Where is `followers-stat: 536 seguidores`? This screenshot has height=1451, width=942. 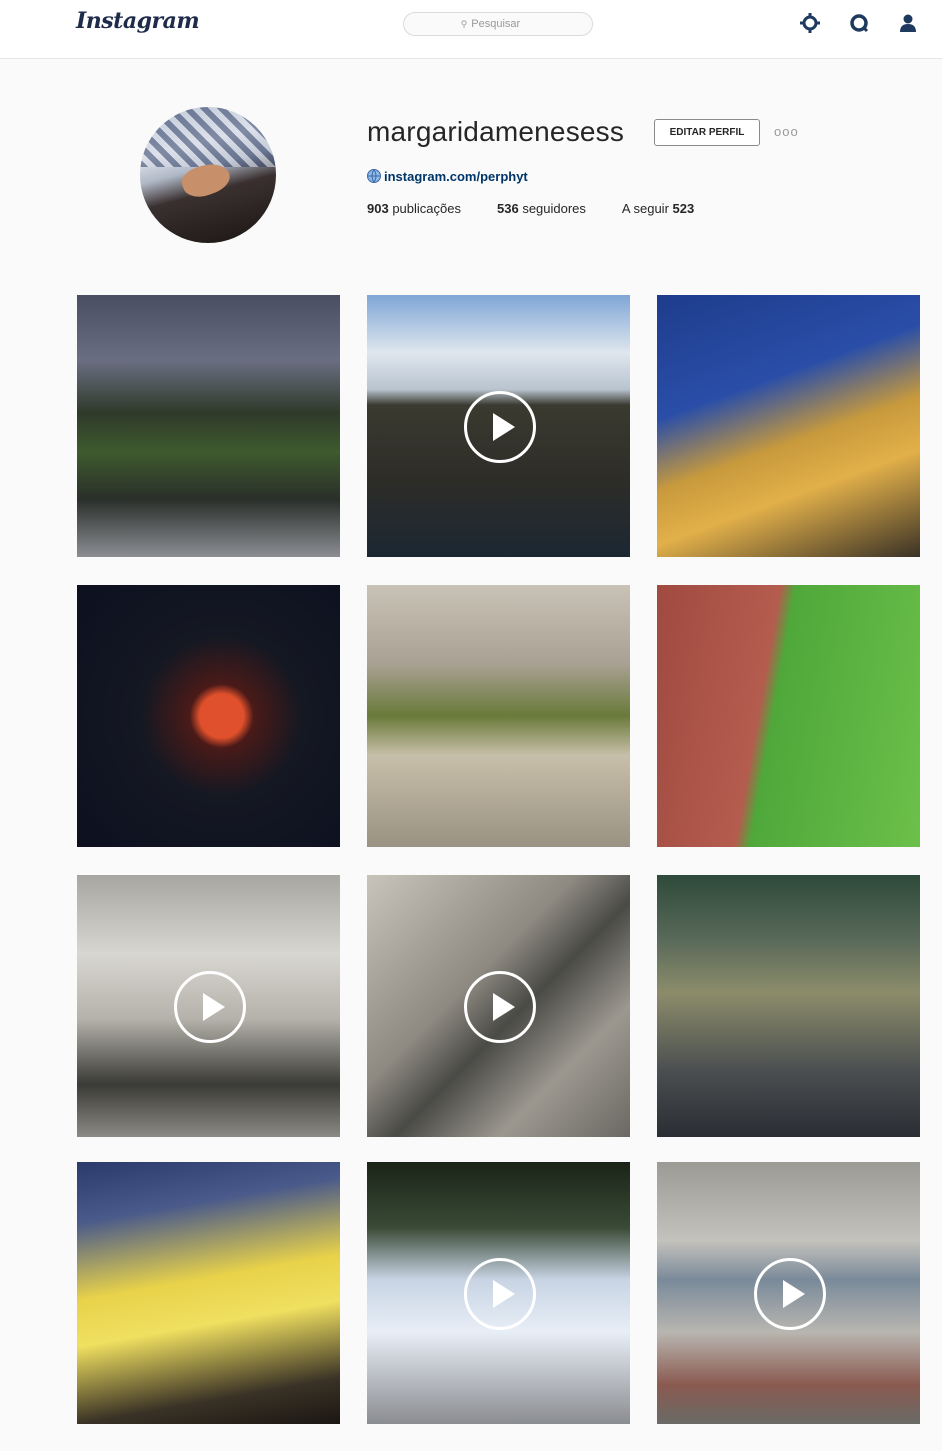 followers-stat: 536 seguidores is located at coordinates (541, 208).